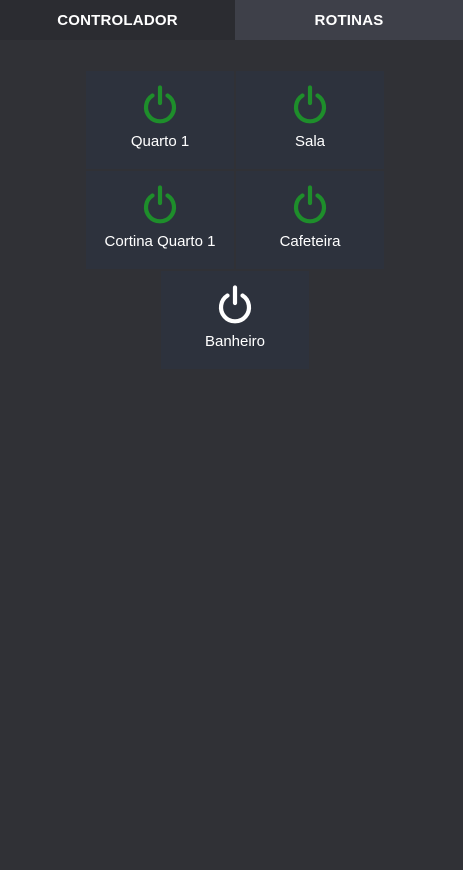 The height and width of the screenshot is (870, 463). What do you see at coordinates (310, 241) in the screenshot?
I see `device-label: Cafeteira` at bounding box center [310, 241].